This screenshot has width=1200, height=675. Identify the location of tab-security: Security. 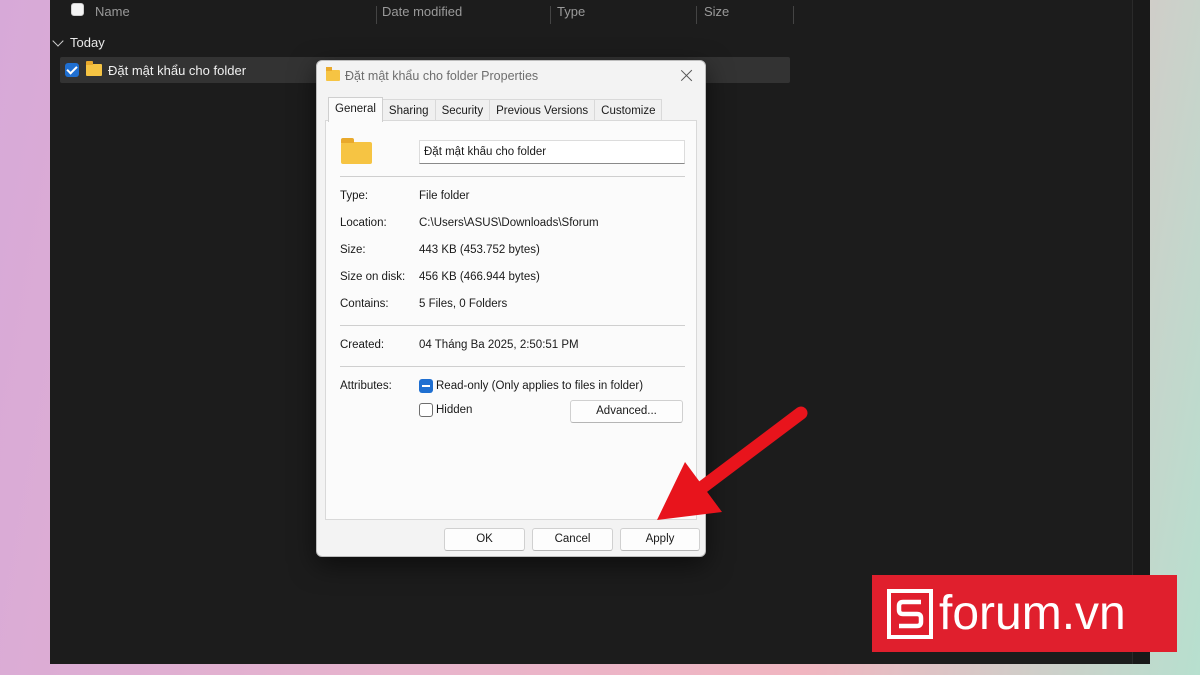
(462, 110).